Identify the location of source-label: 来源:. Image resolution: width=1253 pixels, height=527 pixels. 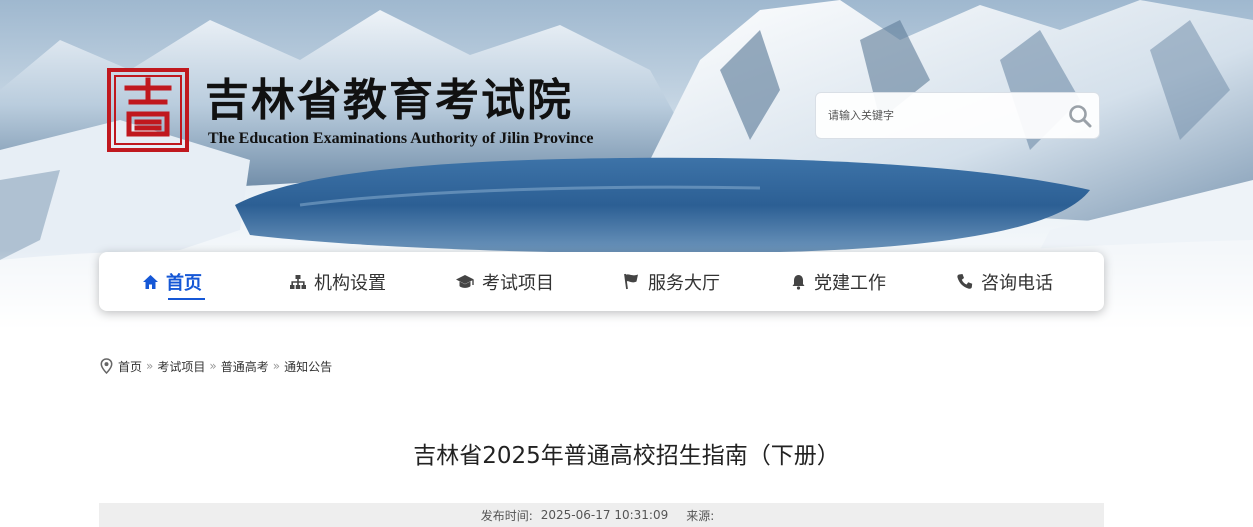
(700, 515).